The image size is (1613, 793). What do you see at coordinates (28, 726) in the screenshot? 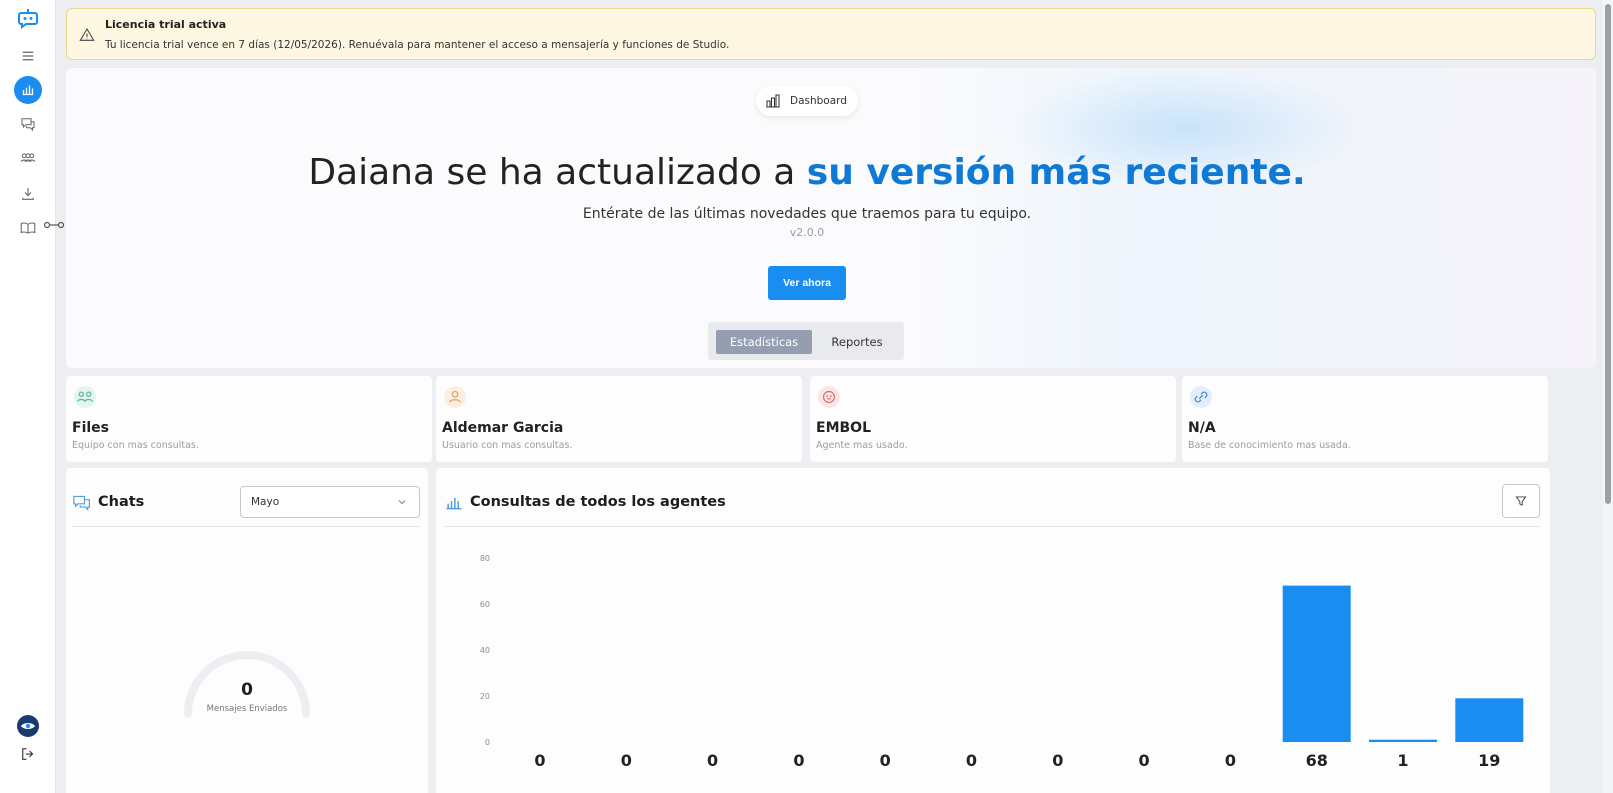
I see `avatar-eye-icon` at bounding box center [28, 726].